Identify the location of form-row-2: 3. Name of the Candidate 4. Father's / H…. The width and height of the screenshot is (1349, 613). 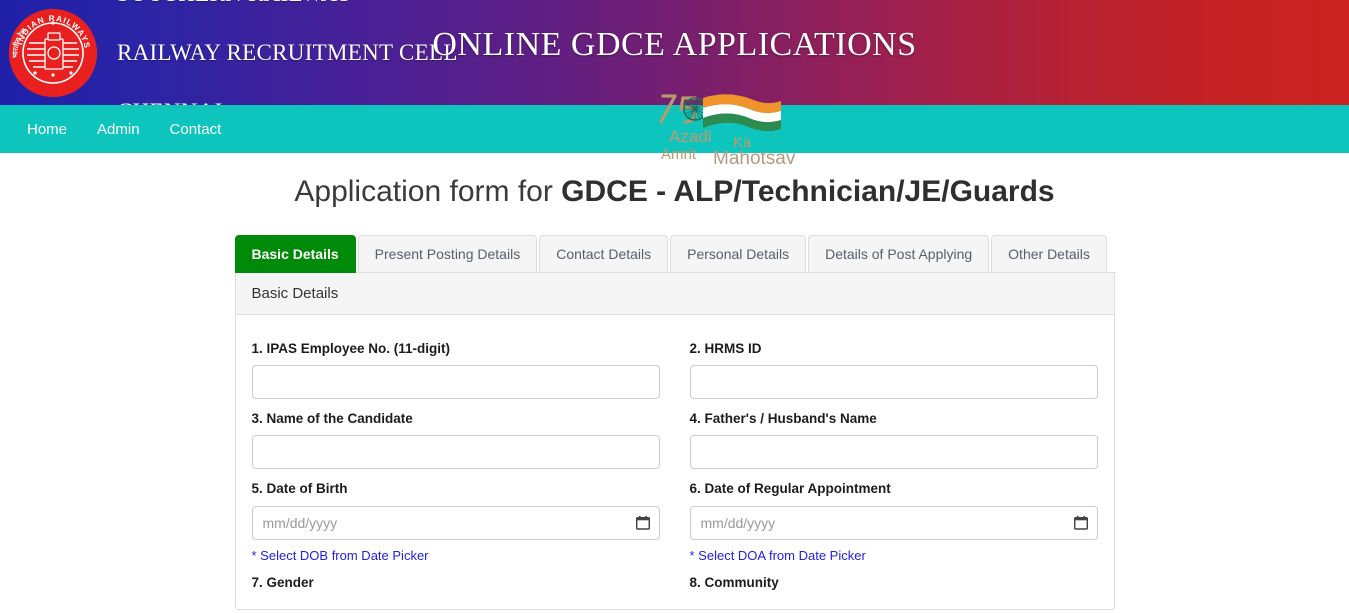
(674, 434).